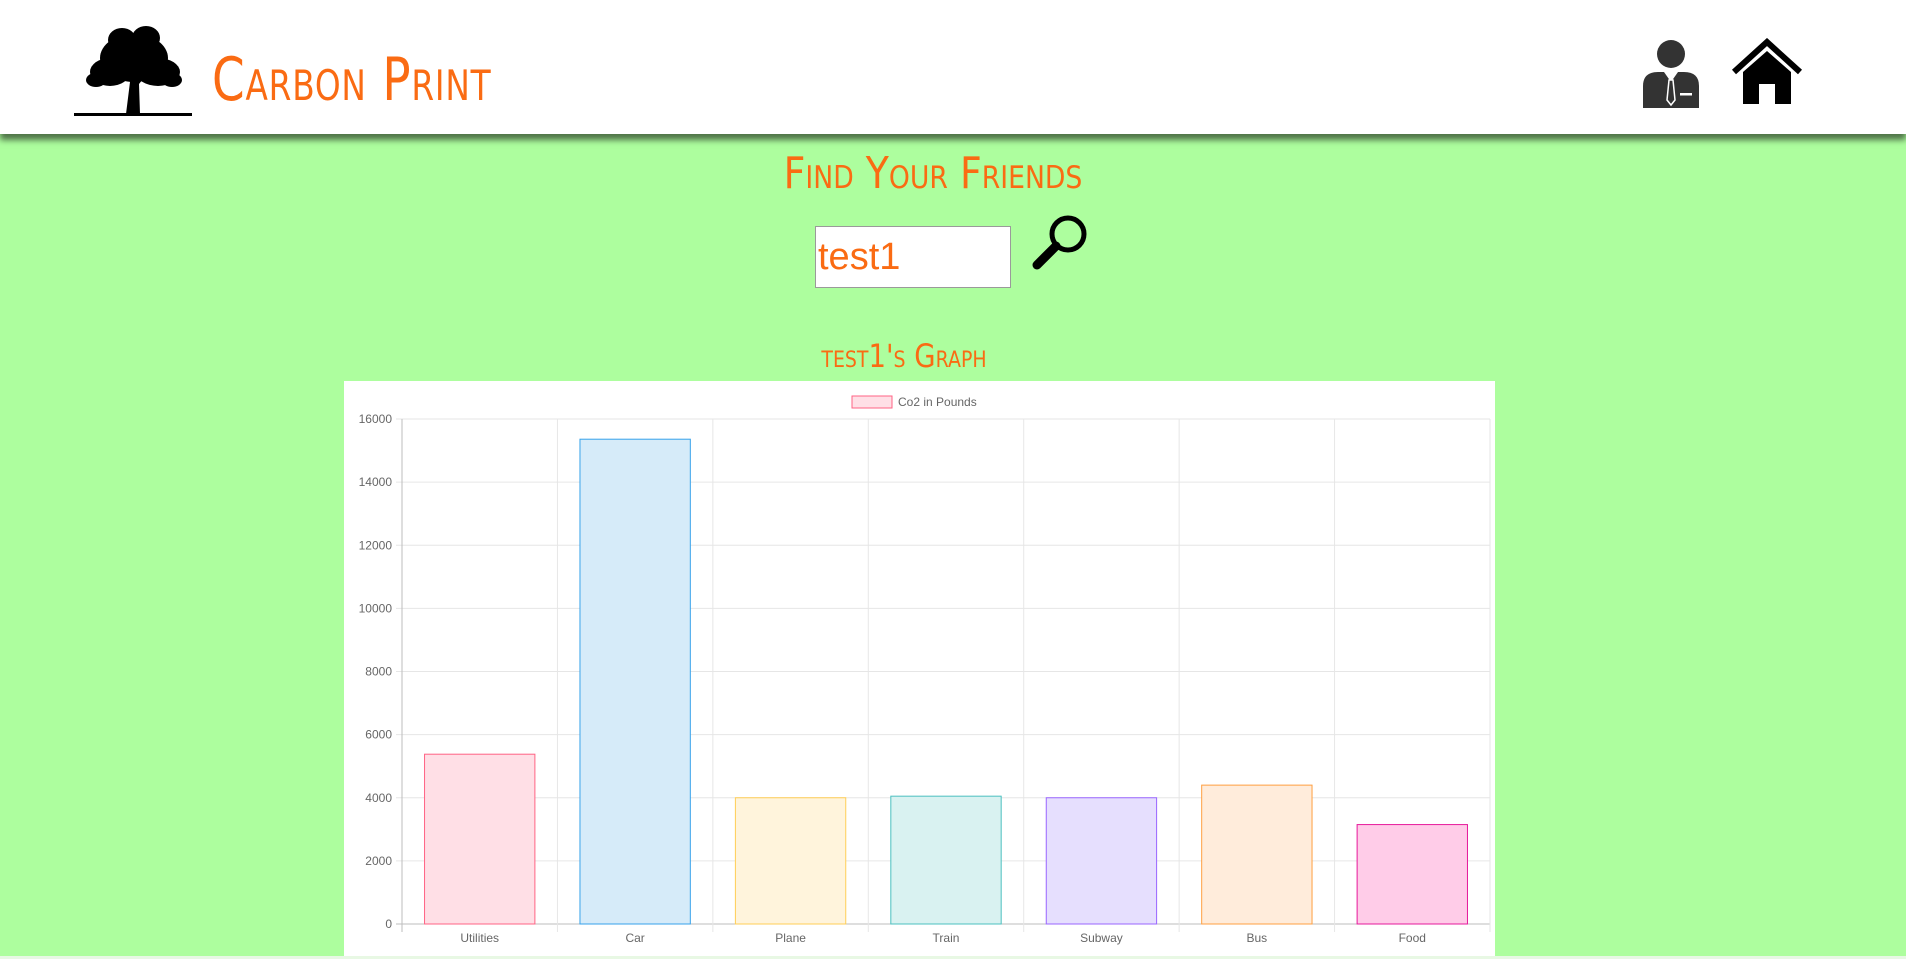  I want to click on x-tick-label: Train, so click(946, 938).